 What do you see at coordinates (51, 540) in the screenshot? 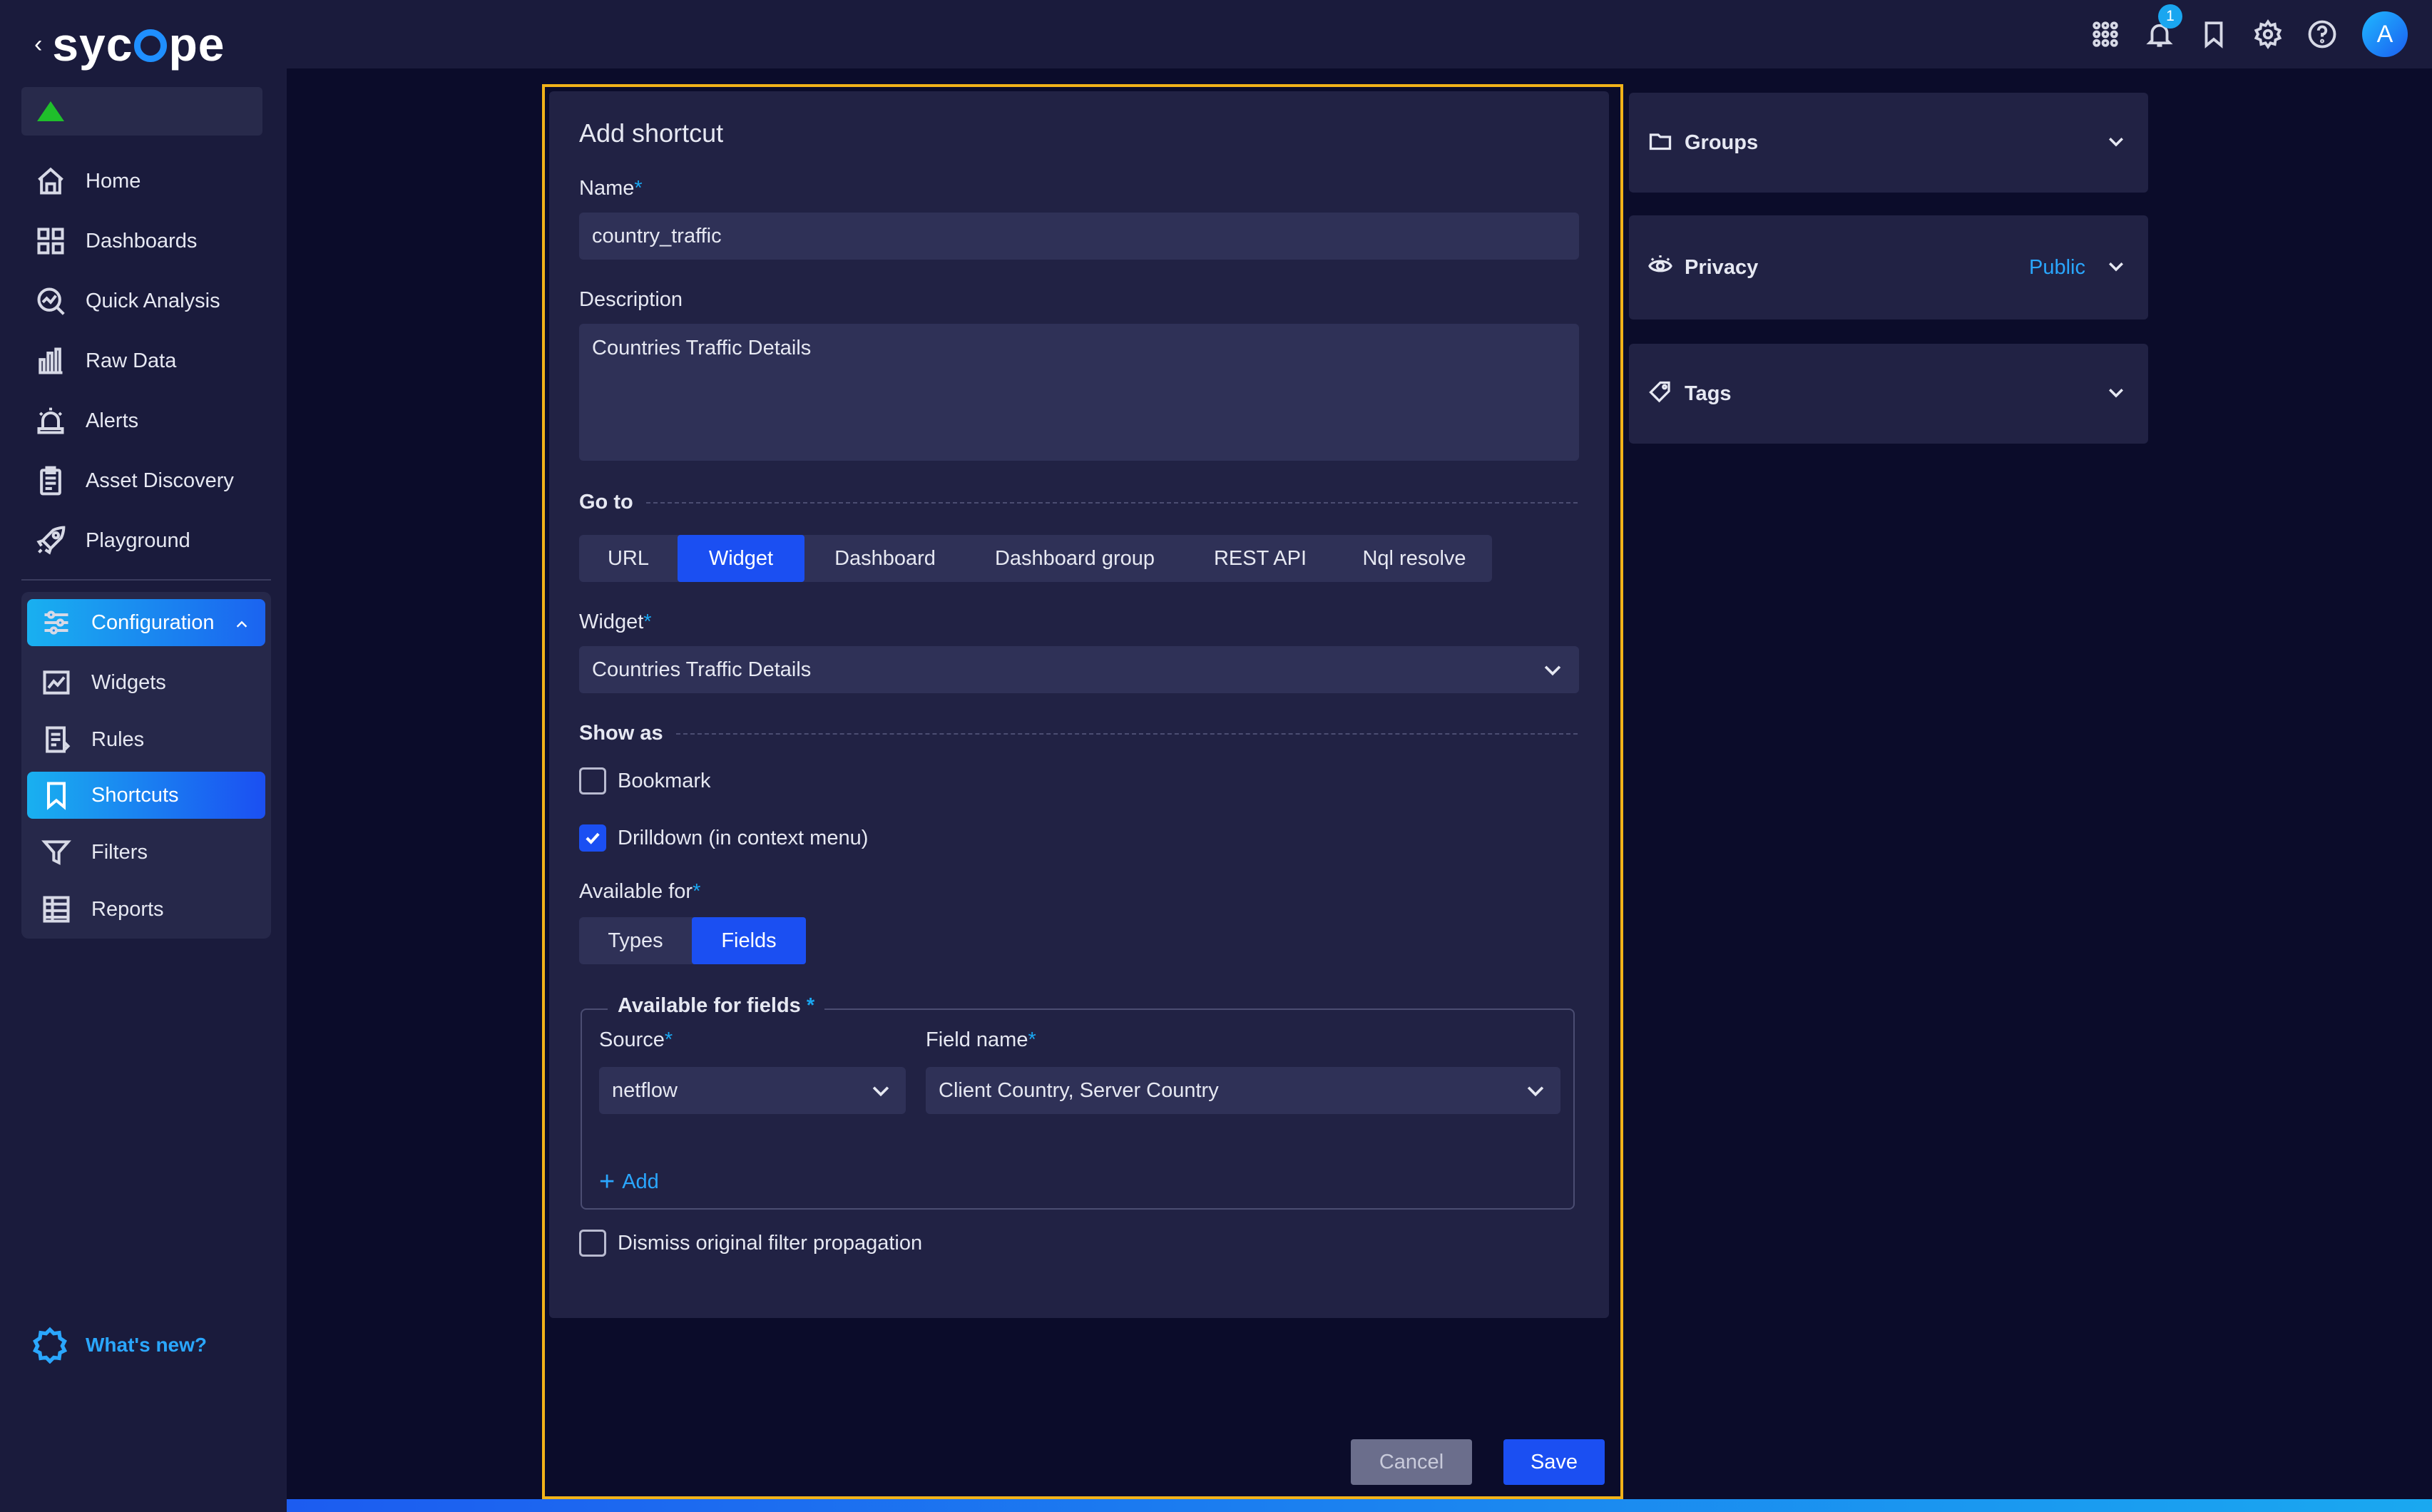
I see `playground-icon` at bounding box center [51, 540].